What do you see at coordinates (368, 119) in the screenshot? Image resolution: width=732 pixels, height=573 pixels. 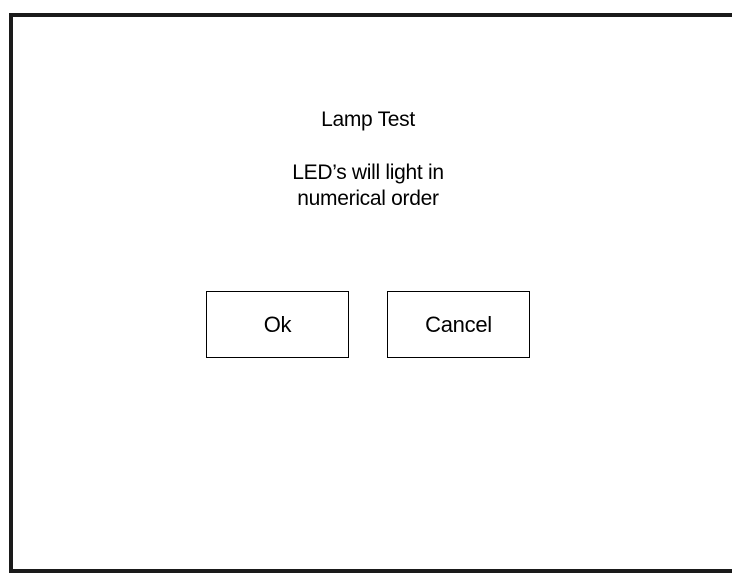 I see `dialog-title: Lamp Test` at bounding box center [368, 119].